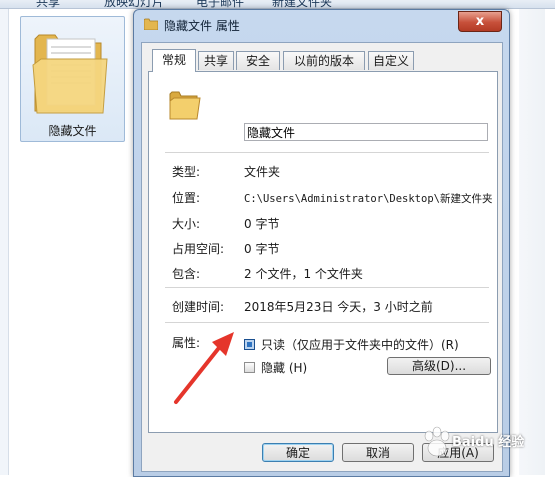 This screenshot has height=477, width=555. What do you see at coordinates (220, 4) in the screenshot?
I see `toolbar-email: 电子邮件` at bounding box center [220, 4].